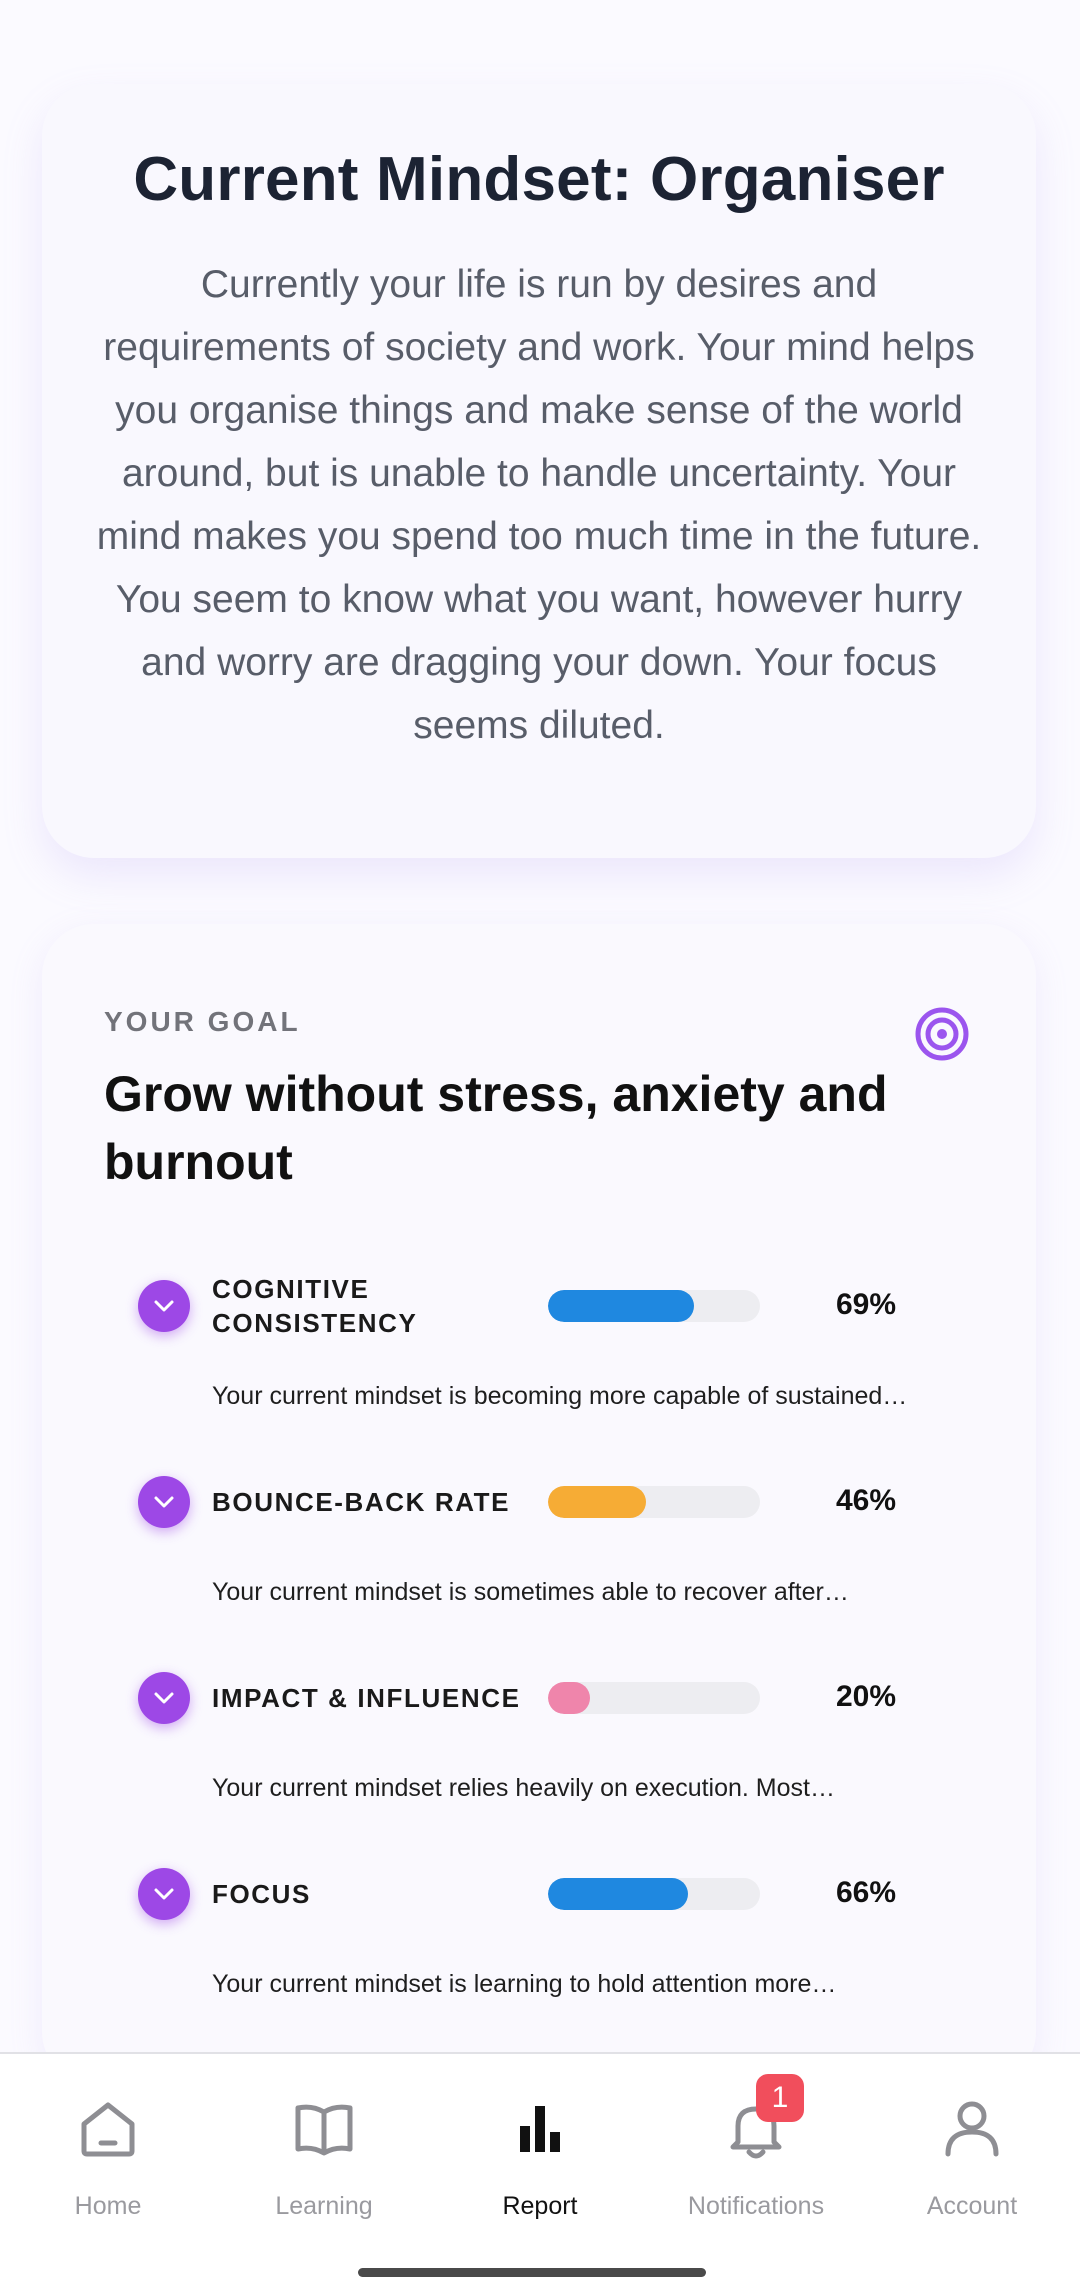 This screenshot has height=2294, width=1080. I want to click on metric-name: COGNITIVE CONSISTENCY, so click(315, 1306).